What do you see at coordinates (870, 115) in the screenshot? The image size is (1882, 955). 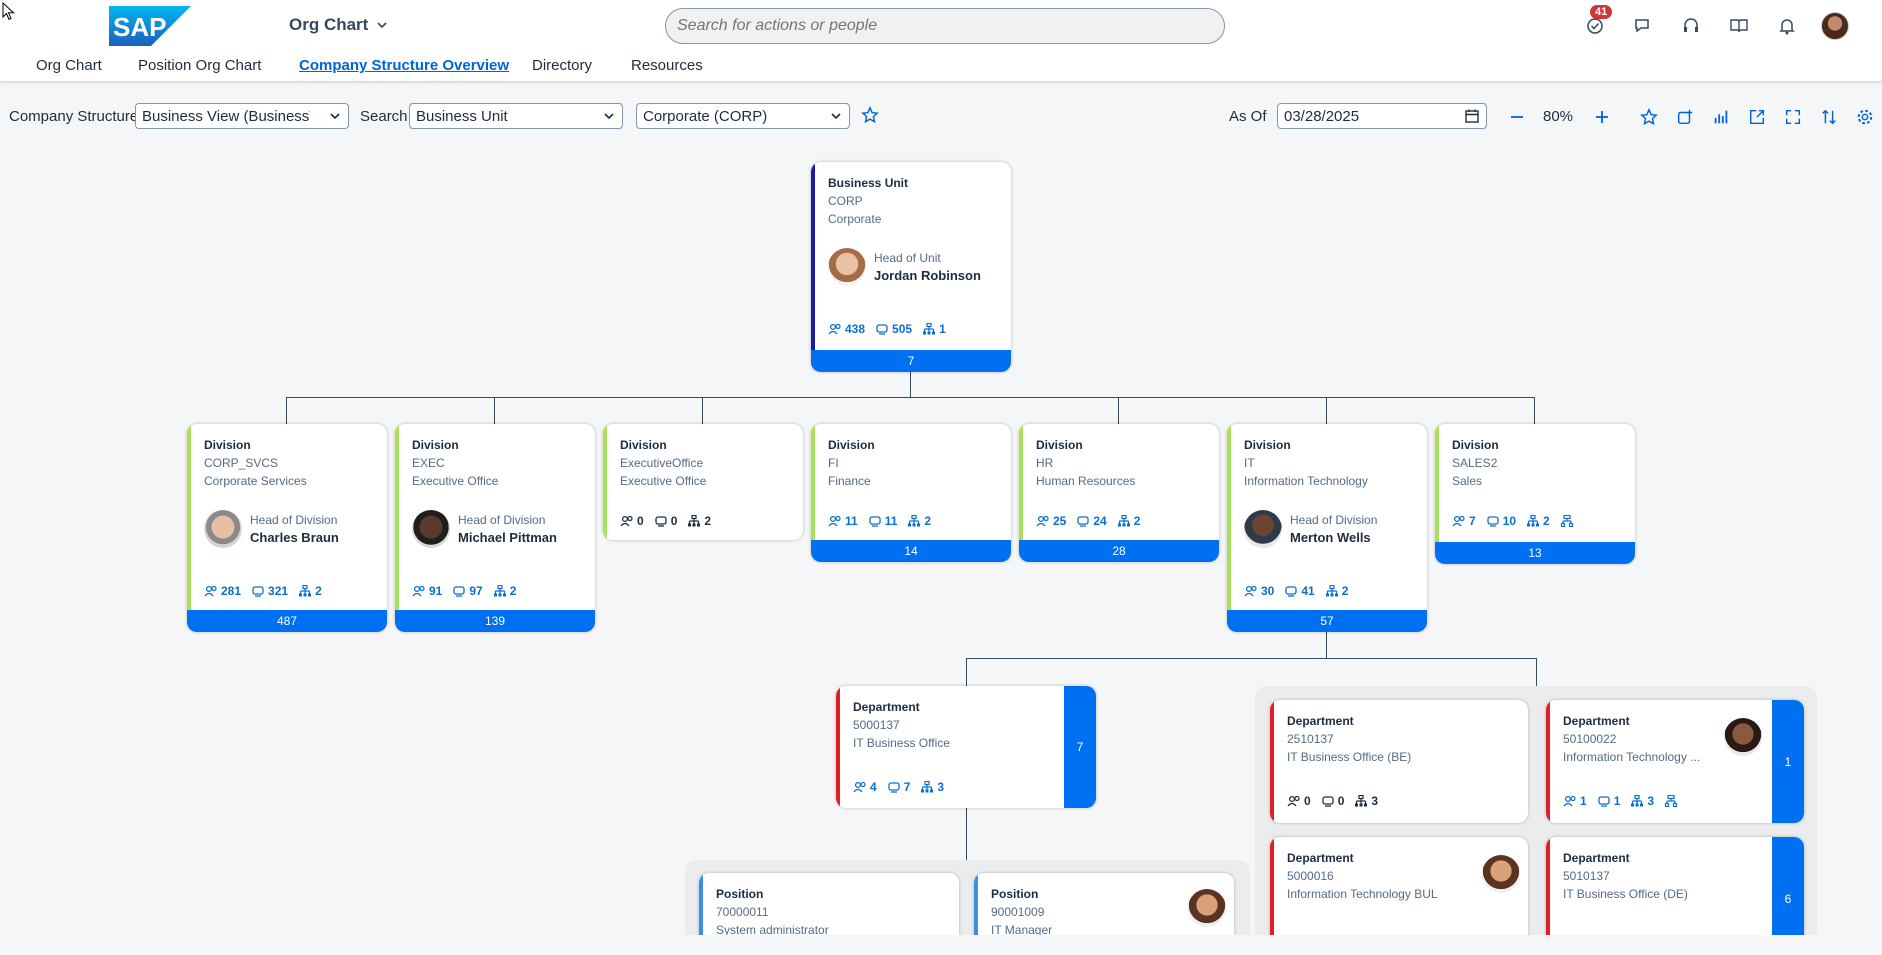 I see `favorite-star-icon` at bounding box center [870, 115].